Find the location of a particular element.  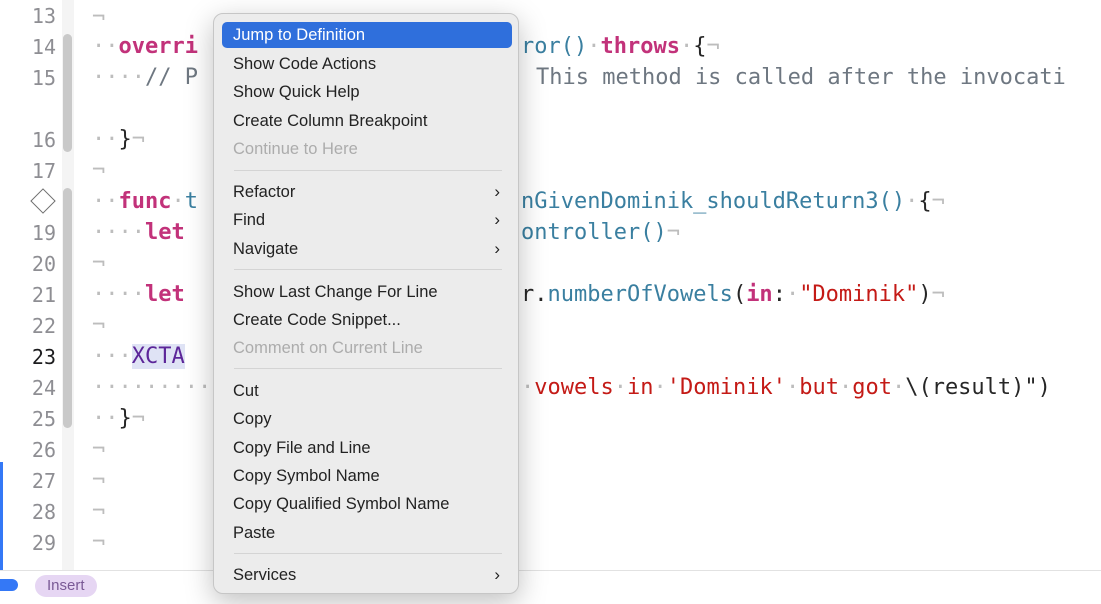

code-line-current: ···XCTA is located at coordinates (138, 357).